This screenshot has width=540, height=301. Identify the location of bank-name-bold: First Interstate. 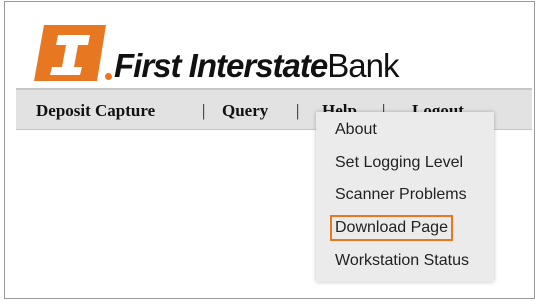
(221, 65).